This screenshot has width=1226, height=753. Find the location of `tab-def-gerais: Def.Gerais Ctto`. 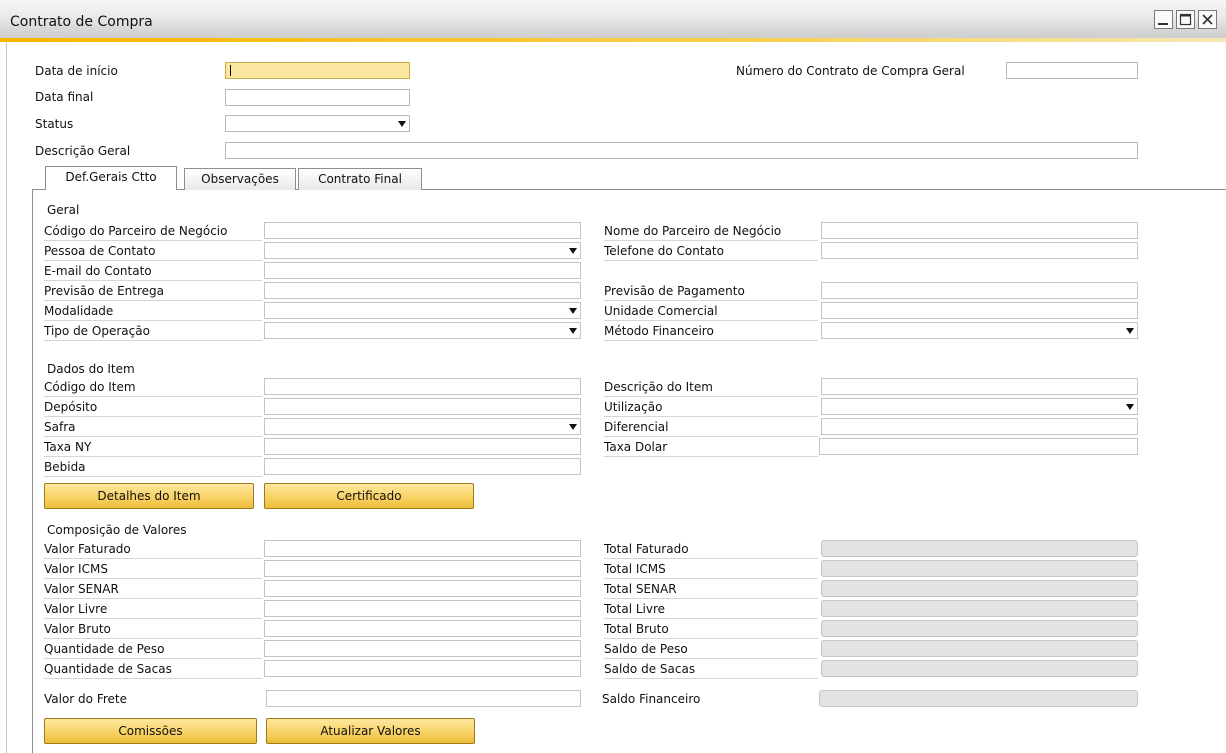

tab-def-gerais: Def.Gerais Ctto is located at coordinates (111, 178).